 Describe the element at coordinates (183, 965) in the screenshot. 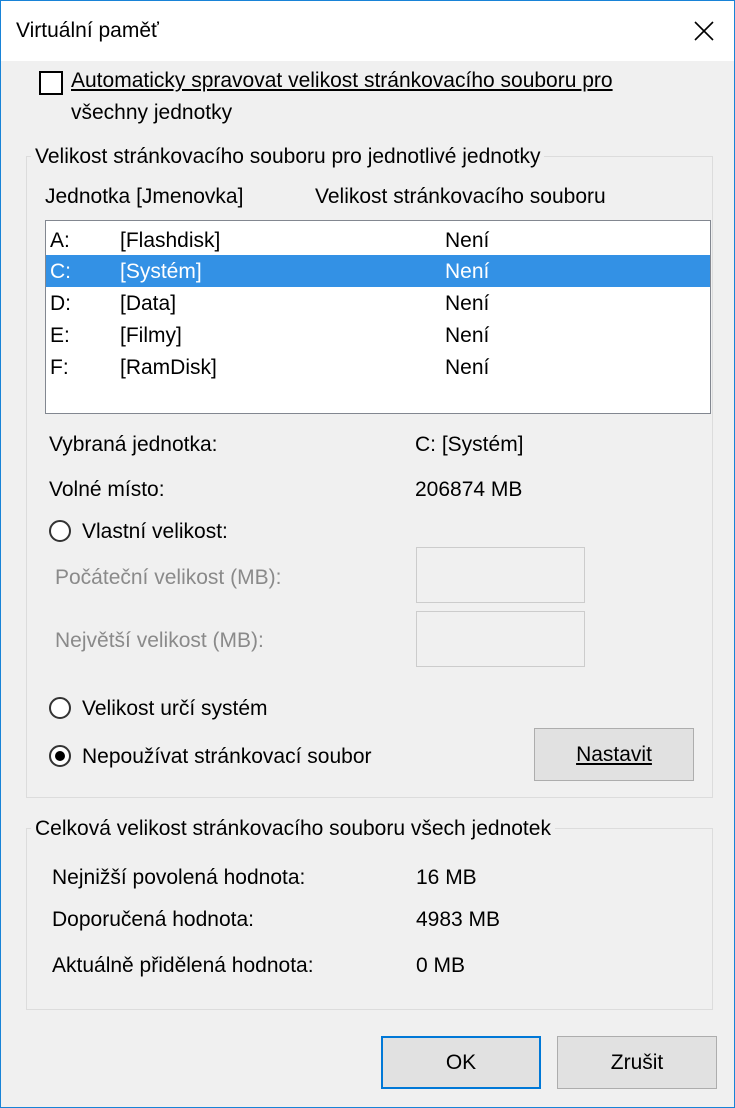

I see `currently-allocated-label: Aktuálně přidělená hodnota:` at that location.